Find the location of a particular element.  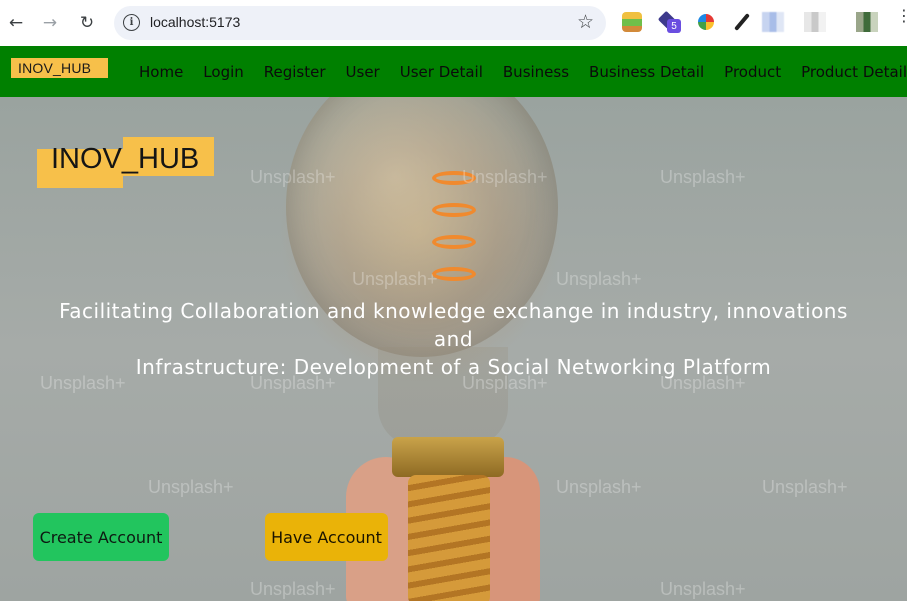

browser-toolbar: ← → ↻ i localhost:5173 ☆ 5 ⋮ is located at coordinates (453, 23).